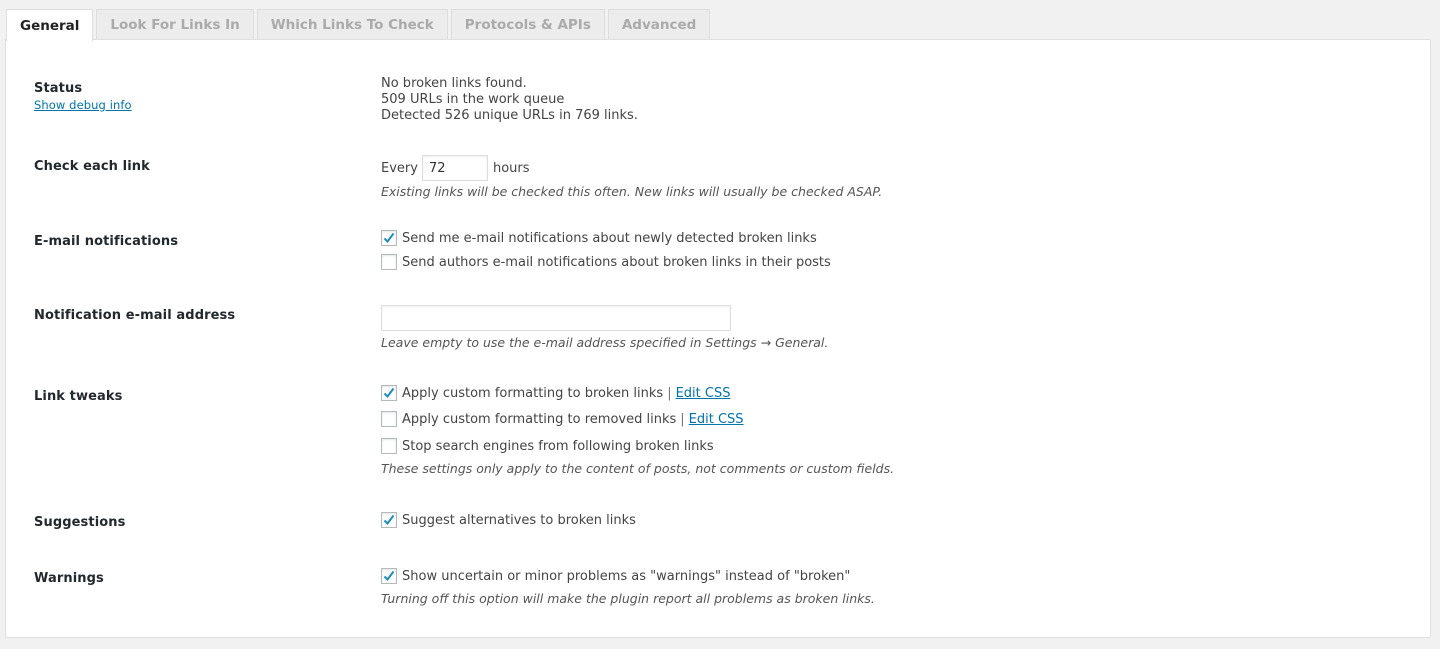 This screenshot has height=649, width=1440. I want to click on email-notifications-label: E-mail notifications, so click(106, 241).